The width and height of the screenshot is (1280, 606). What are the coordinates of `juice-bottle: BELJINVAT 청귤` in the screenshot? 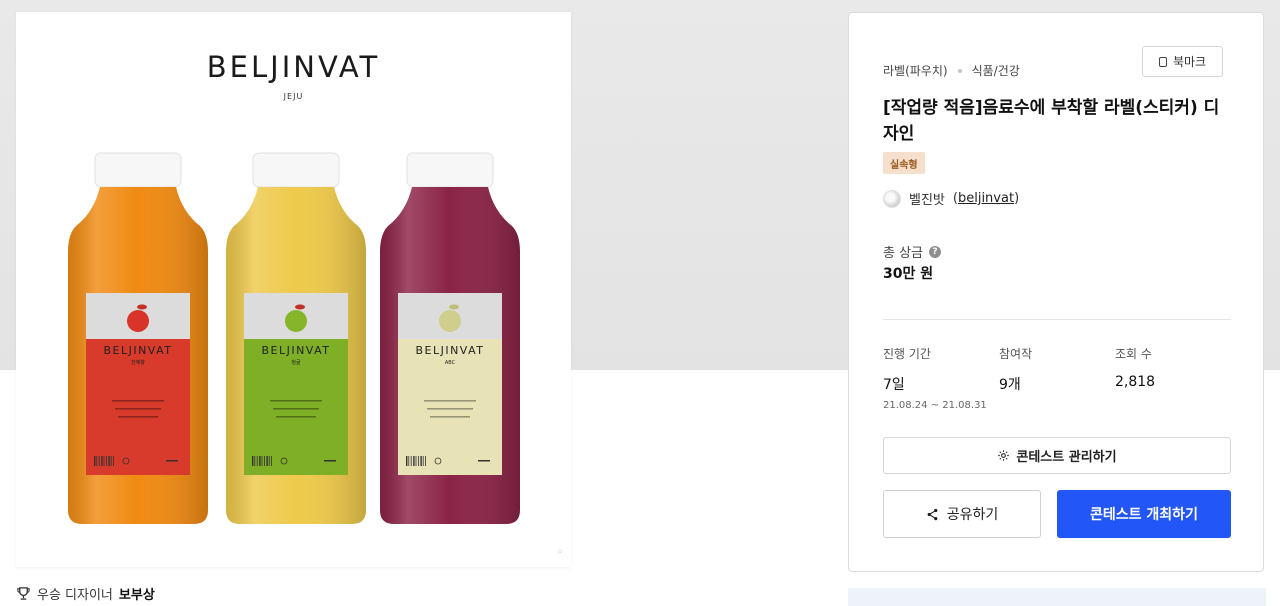 It's located at (296, 338).